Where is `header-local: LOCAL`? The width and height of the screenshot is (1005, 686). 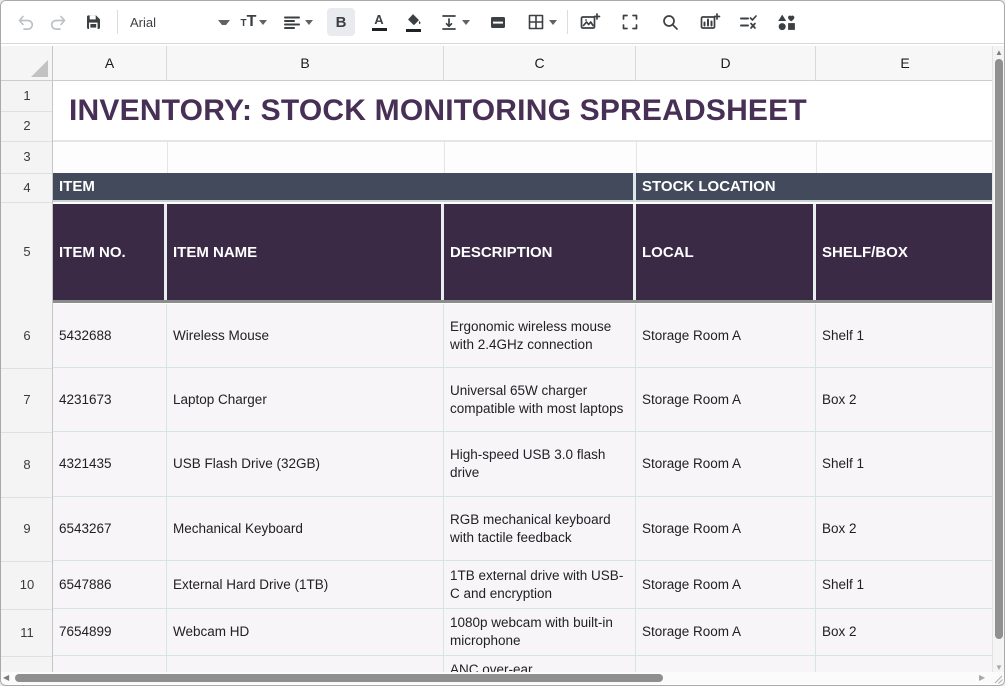 header-local: LOCAL is located at coordinates (726, 252).